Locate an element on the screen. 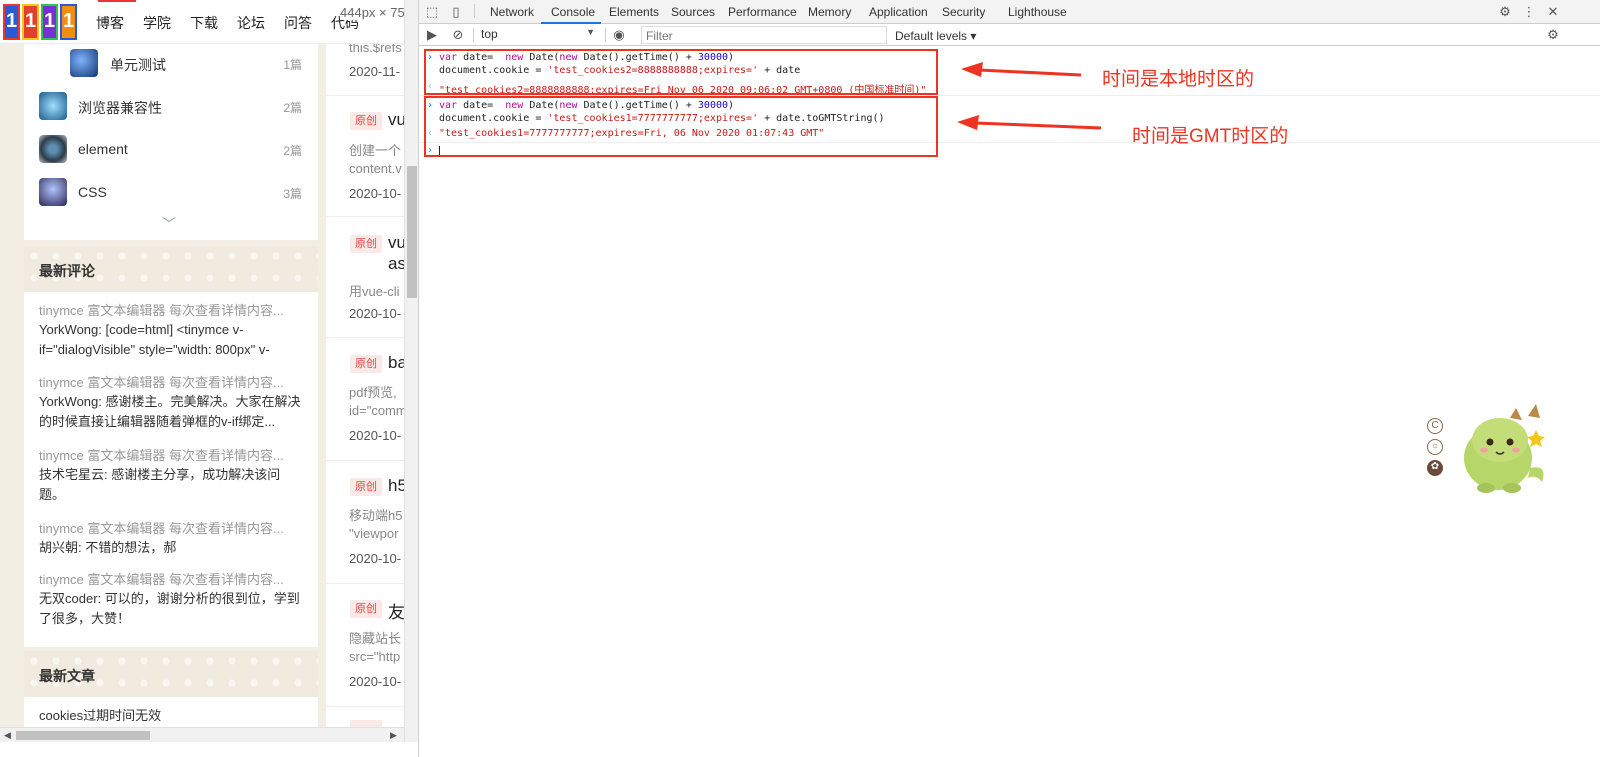  article-item: 原创 h5 移动端h5 "viewpor 2020-10- is located at coordinates (365, 522).